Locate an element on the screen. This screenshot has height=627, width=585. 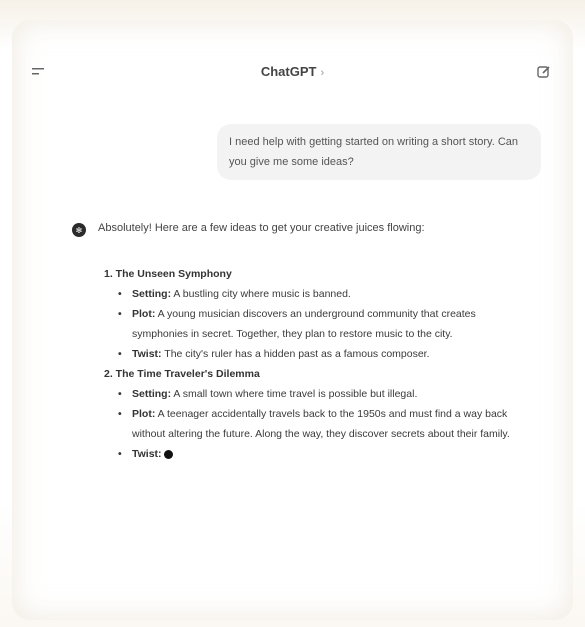
new-chat-icon-glyph is located at coordinates (543, 72).